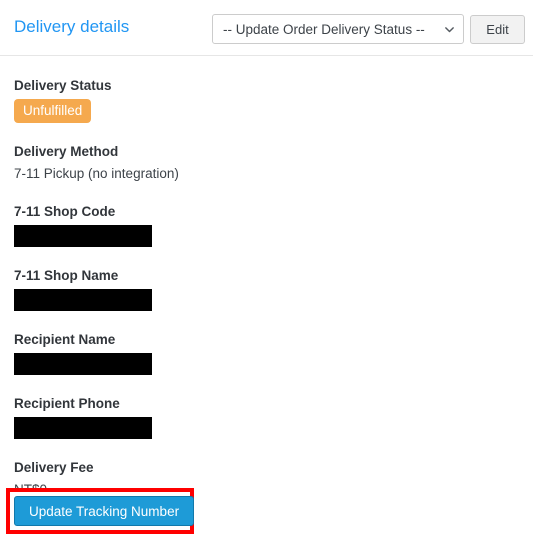 This screenshot has height=539, width=533. I want to click on delivery-details-title-link: Delivery details, so click(71, 27).